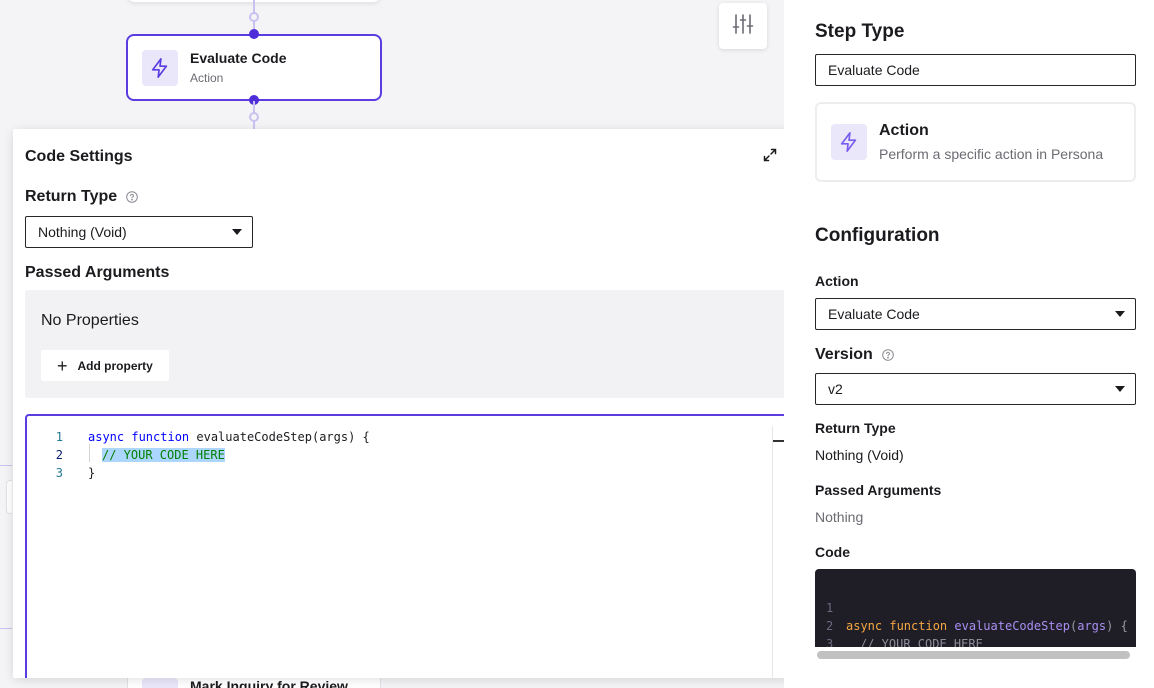 This screenshot has height=688, width=1154. Describe the element at coordinates (839, 517) in the screenshot. I see `passed-arguments-value: Nothing` at that location.